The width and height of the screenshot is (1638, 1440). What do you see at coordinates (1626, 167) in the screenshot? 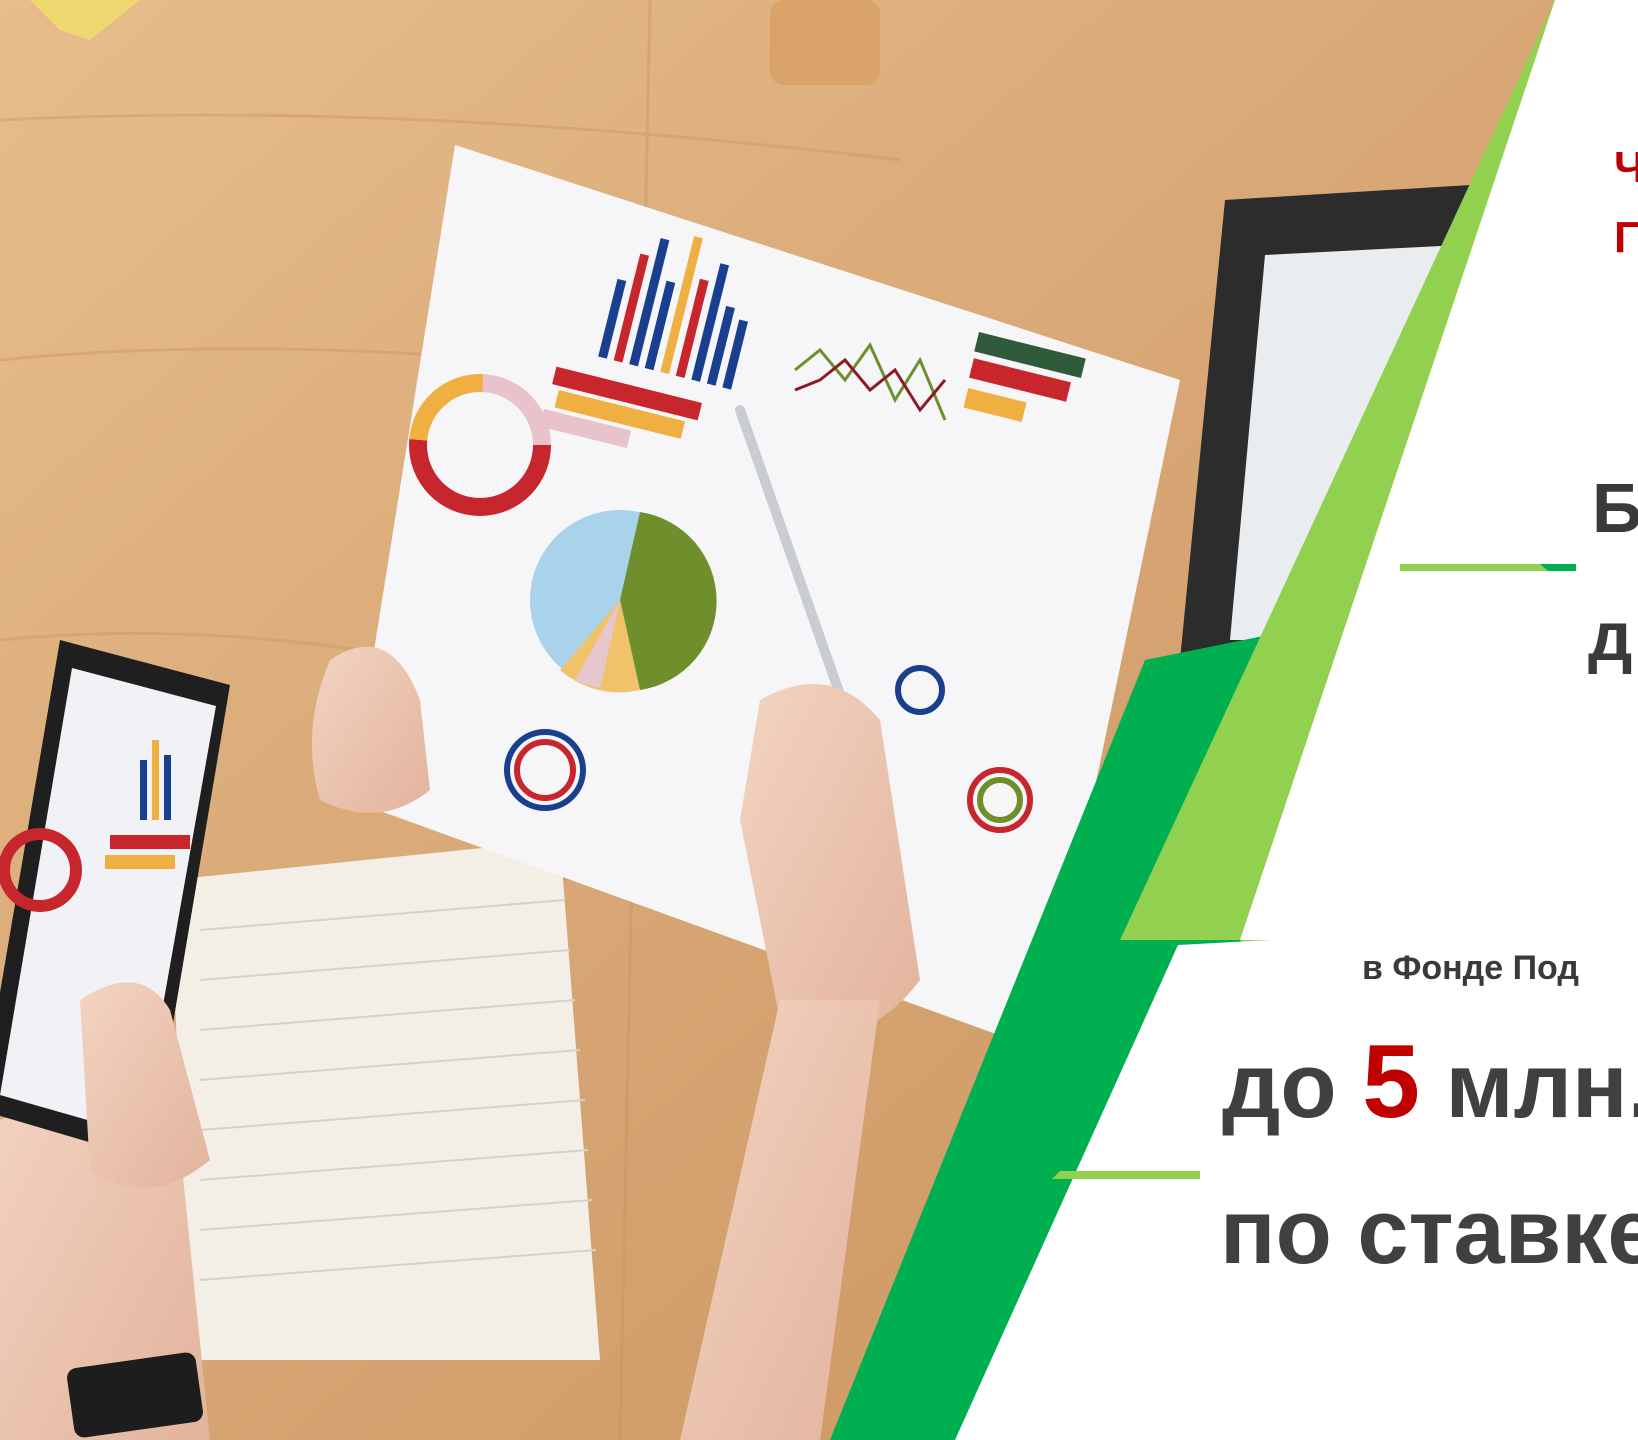
I see `red-heading-line1: Ч` at bounding box center [1626, 167].